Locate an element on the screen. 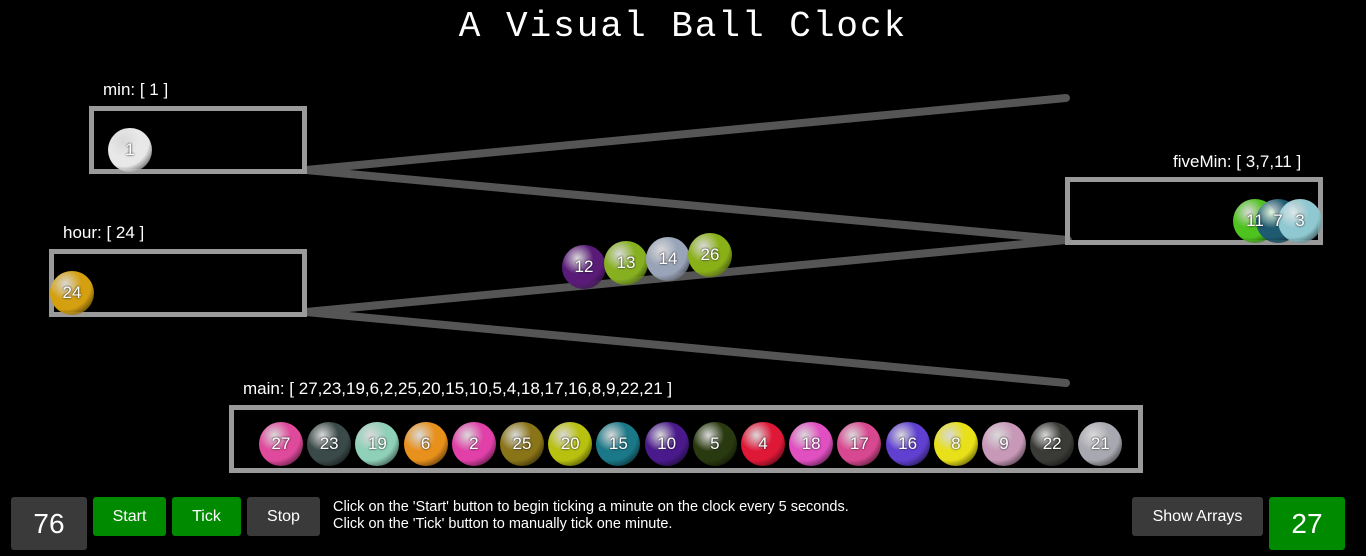  rail-min-upper is located at coordinates (686, 134).